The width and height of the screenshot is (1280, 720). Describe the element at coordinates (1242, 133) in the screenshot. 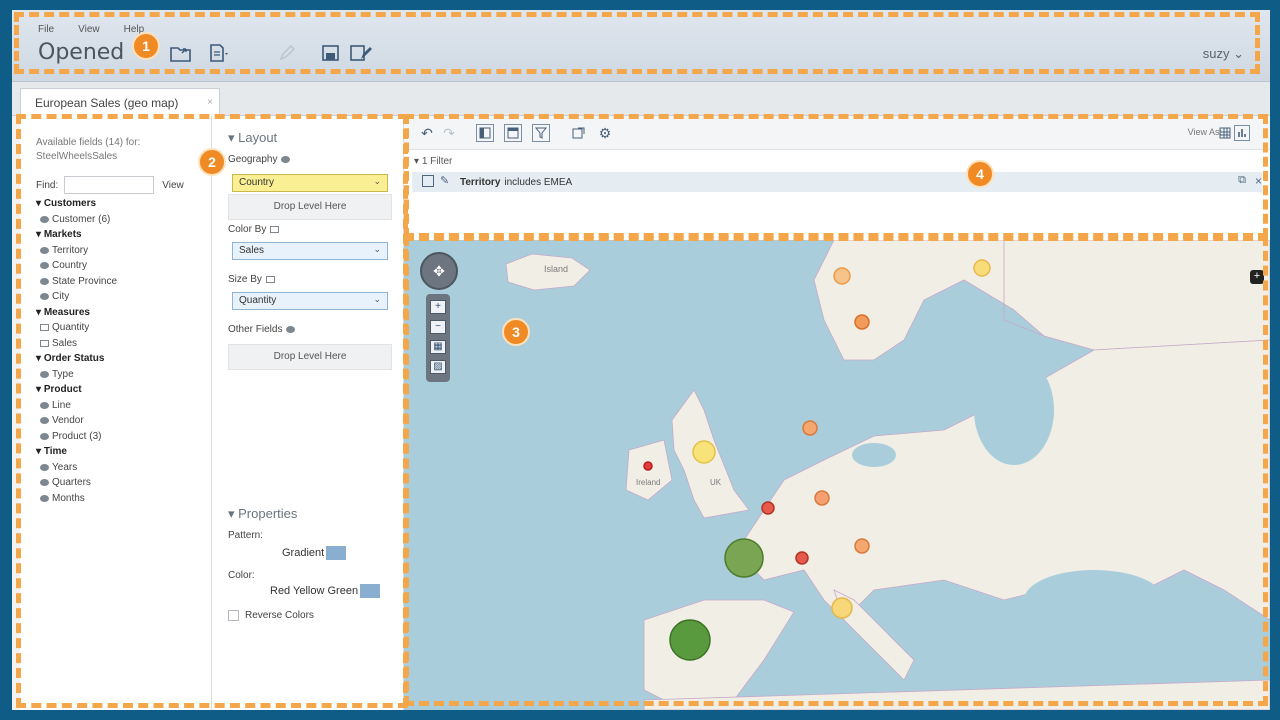

I see `chart-view-icon` at that location.